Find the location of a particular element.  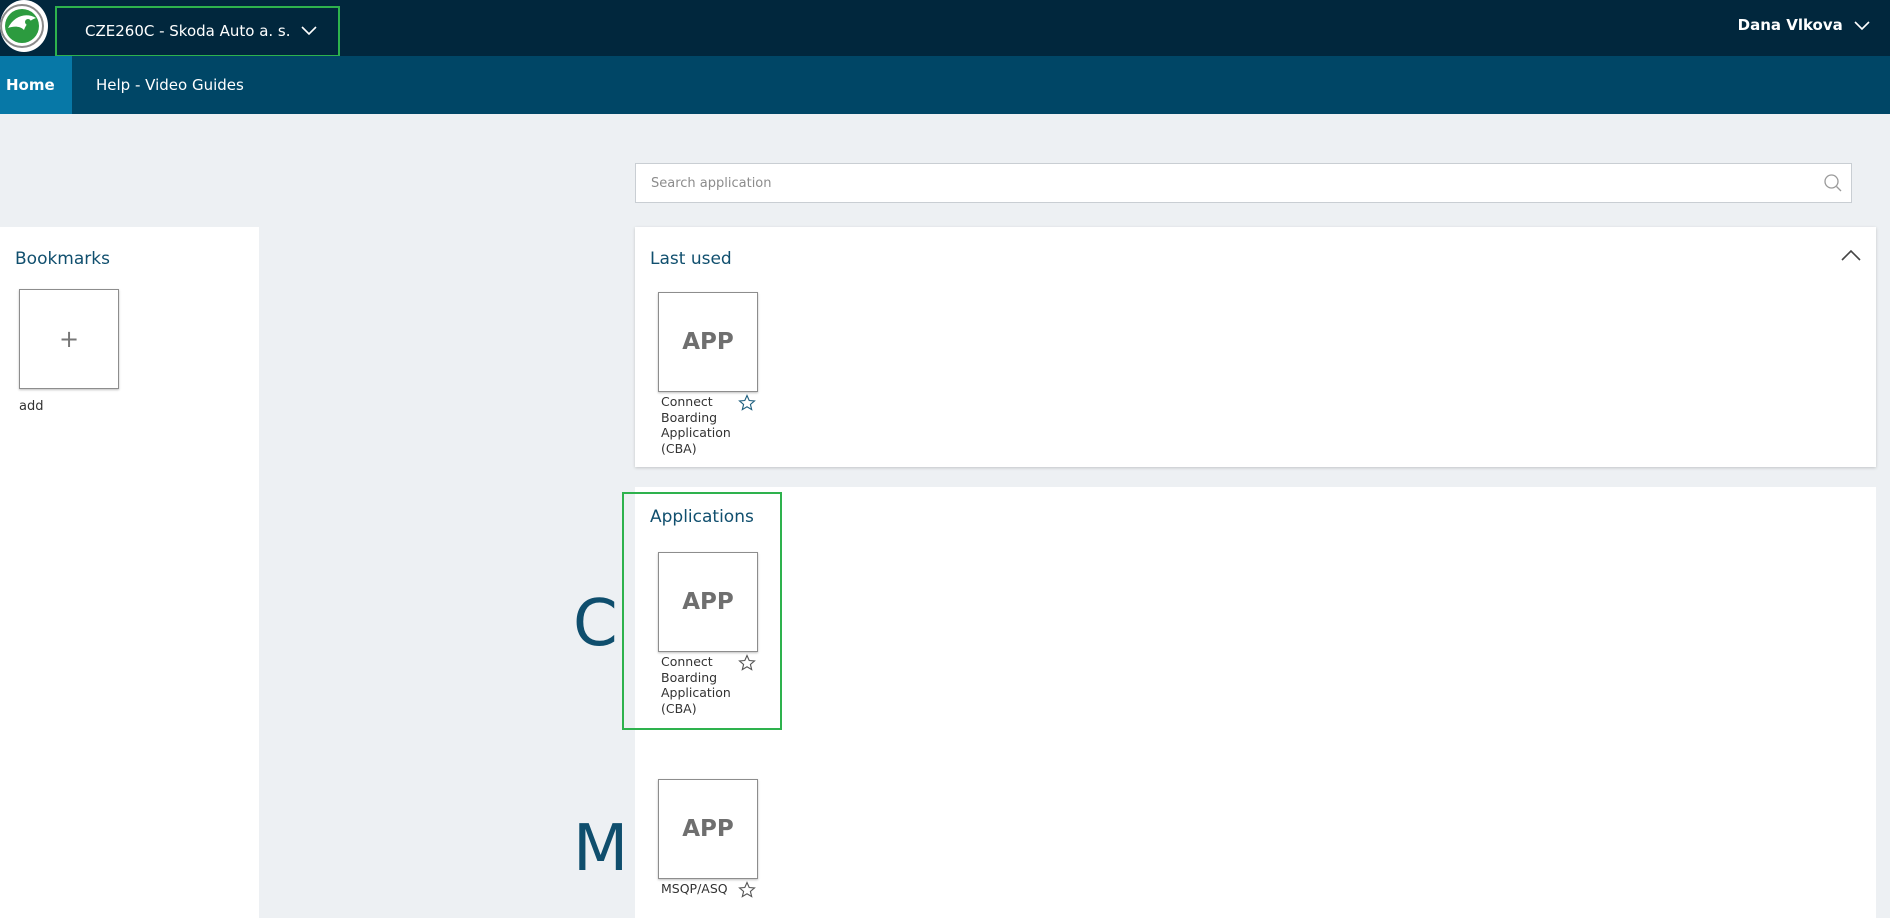

bookmarks-title: Bookmarks is located at coordinates (62, 259).